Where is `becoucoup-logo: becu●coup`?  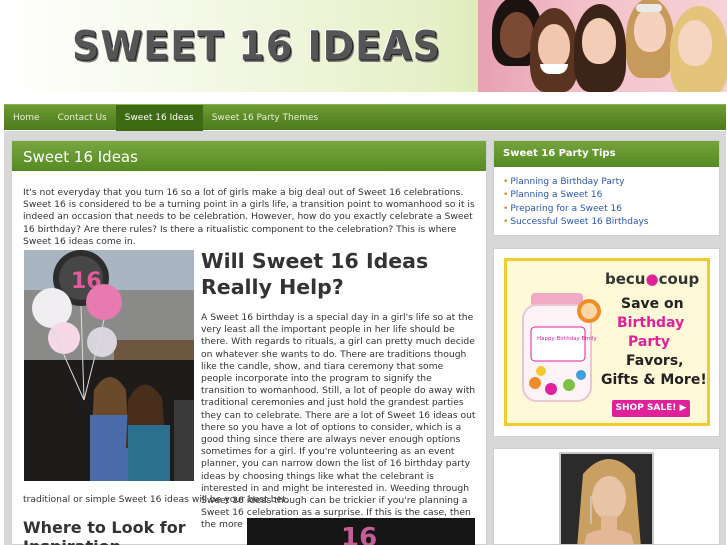 becoucoup-logo: becu●coup is located at coordinates (652, 279).